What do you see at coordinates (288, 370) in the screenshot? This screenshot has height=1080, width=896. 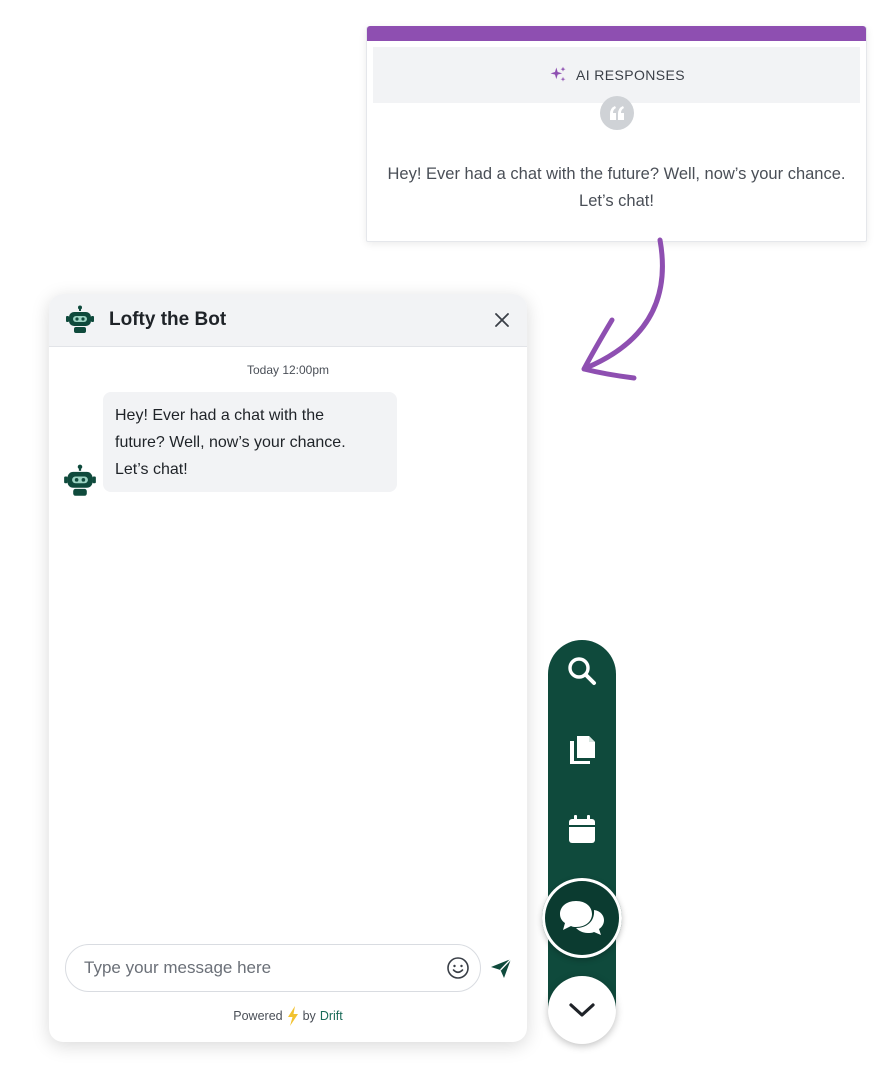 I see `message-timestamp: Today 12:00pm` at bounding box center [288, 370].